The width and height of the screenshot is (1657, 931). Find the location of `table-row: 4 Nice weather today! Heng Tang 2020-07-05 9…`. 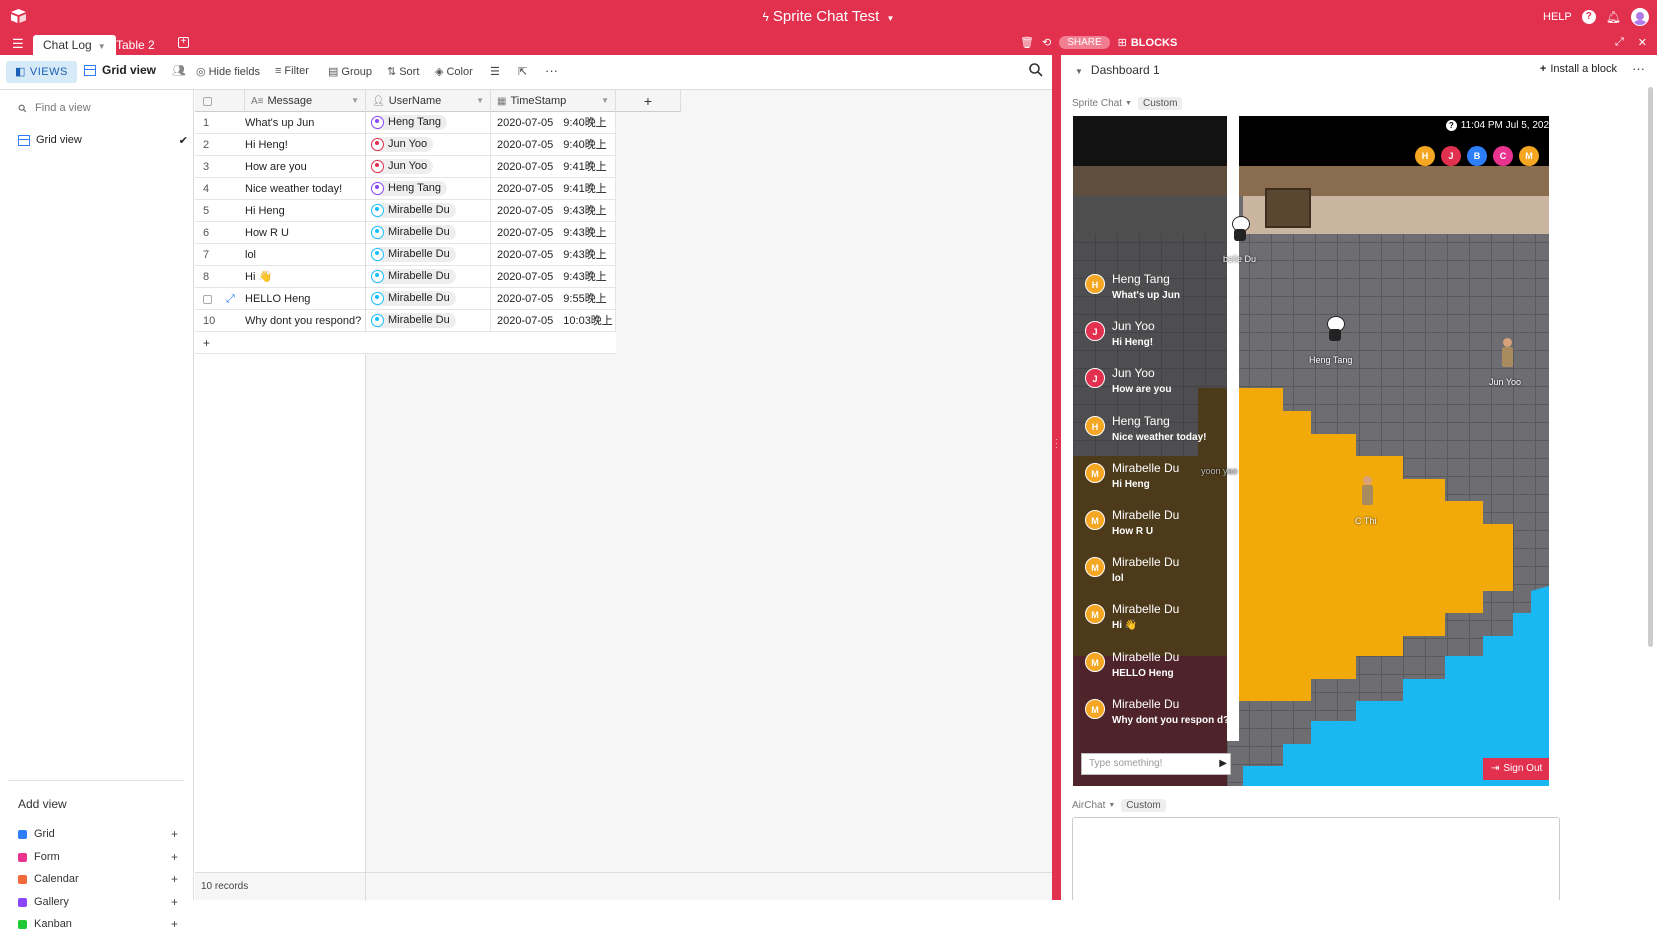

table-row: 4 Nice weather today! Heng Tang 2020-07-05 9… is located at coordinates (405, 189).